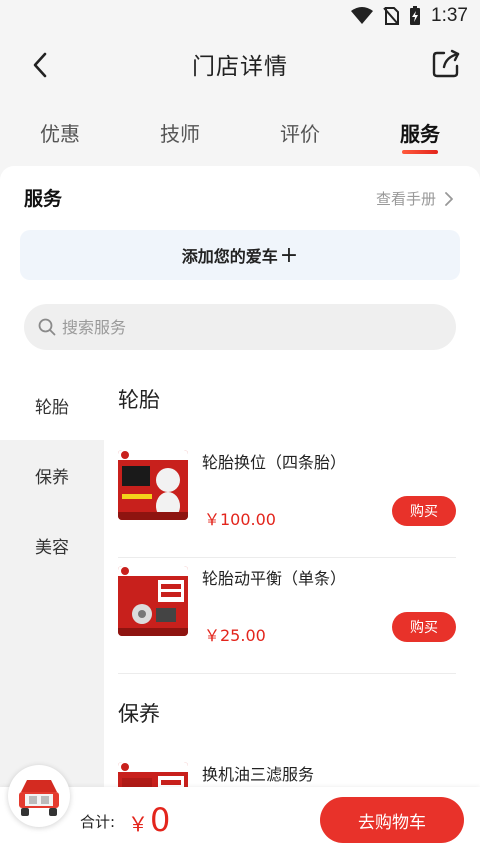  Describe the element at coordinates (138, 824) in the screenshot. I see `currency-symbol: ￥` at that location.